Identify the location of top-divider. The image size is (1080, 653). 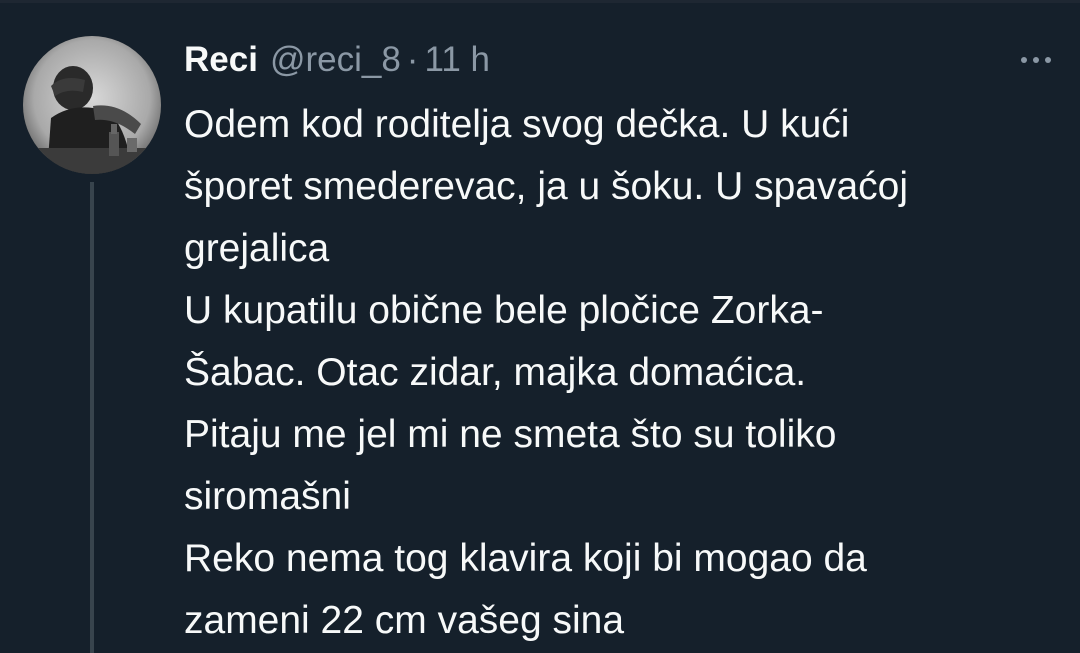
(540, 1).